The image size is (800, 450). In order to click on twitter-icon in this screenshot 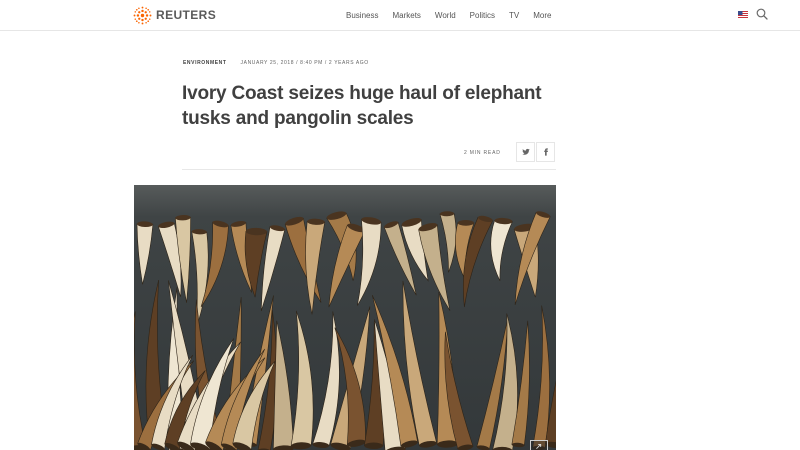, I will do `click(525, 151)`.